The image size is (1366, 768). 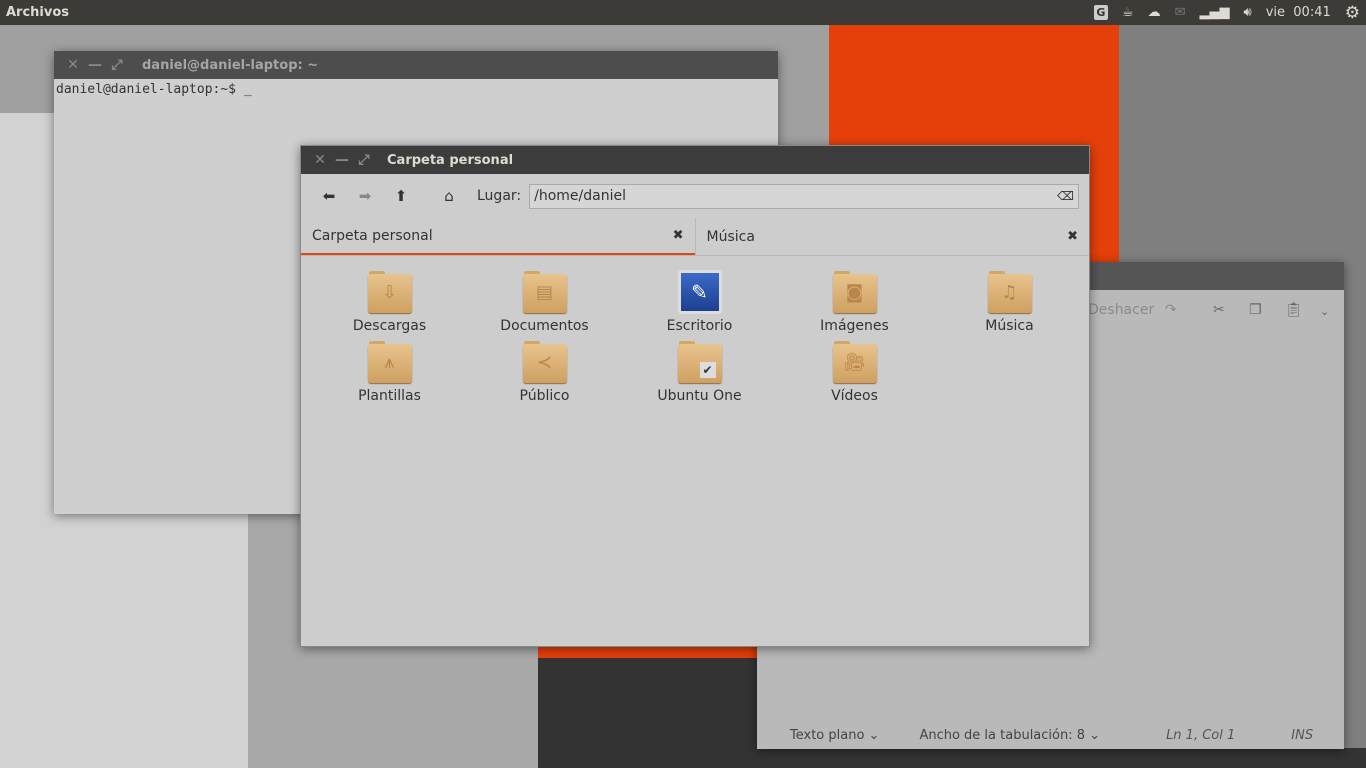 What do you see at coordinates (389, 292) in the screenshot?
I see `download-folder-icon: ⇩` at bounding box center [389, 292].